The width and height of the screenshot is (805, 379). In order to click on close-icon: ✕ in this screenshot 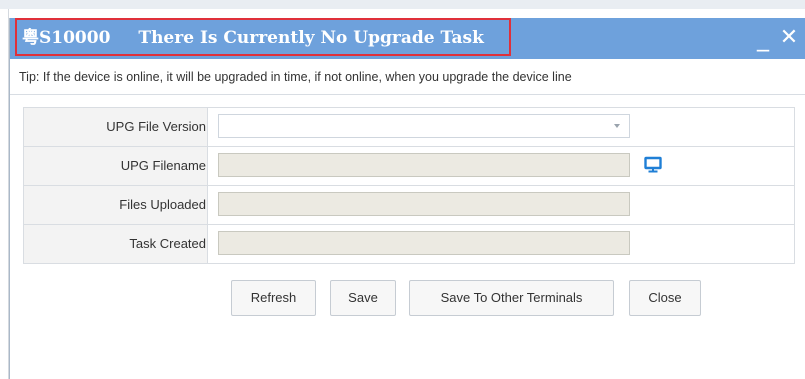, I will do `click(789, 38)`.